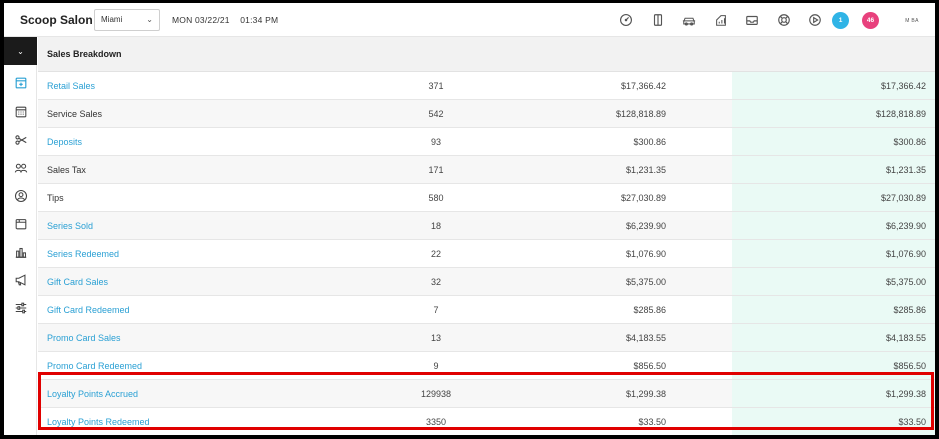  What do you see at coordinates (84, 54) in the screenshot?
I see `section-title-text: Sales Breakdown` at bounding box center [84, 54].